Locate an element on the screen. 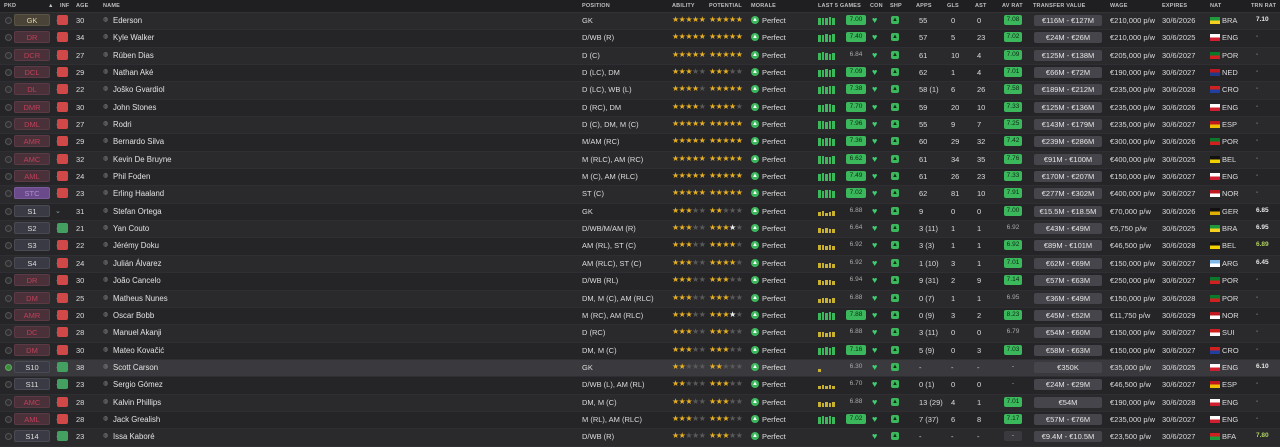  col-con: CON is located at coordinates (876, 6).